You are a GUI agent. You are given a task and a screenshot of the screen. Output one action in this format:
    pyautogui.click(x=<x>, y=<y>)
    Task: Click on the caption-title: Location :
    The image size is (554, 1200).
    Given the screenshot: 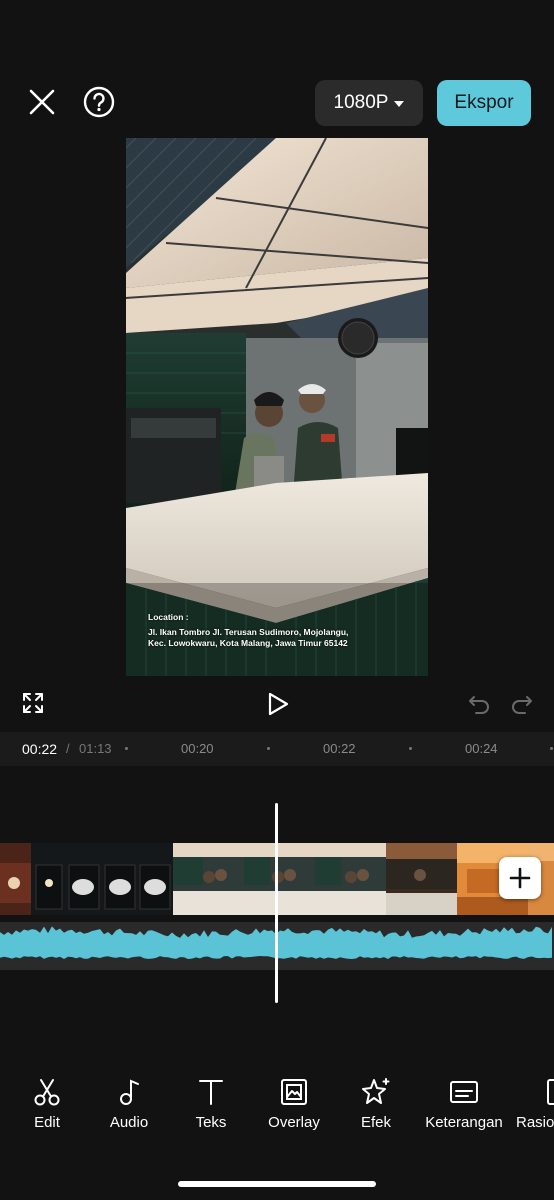 What is the action you would take?
    pyautogui.click(x=168, y=617)
    